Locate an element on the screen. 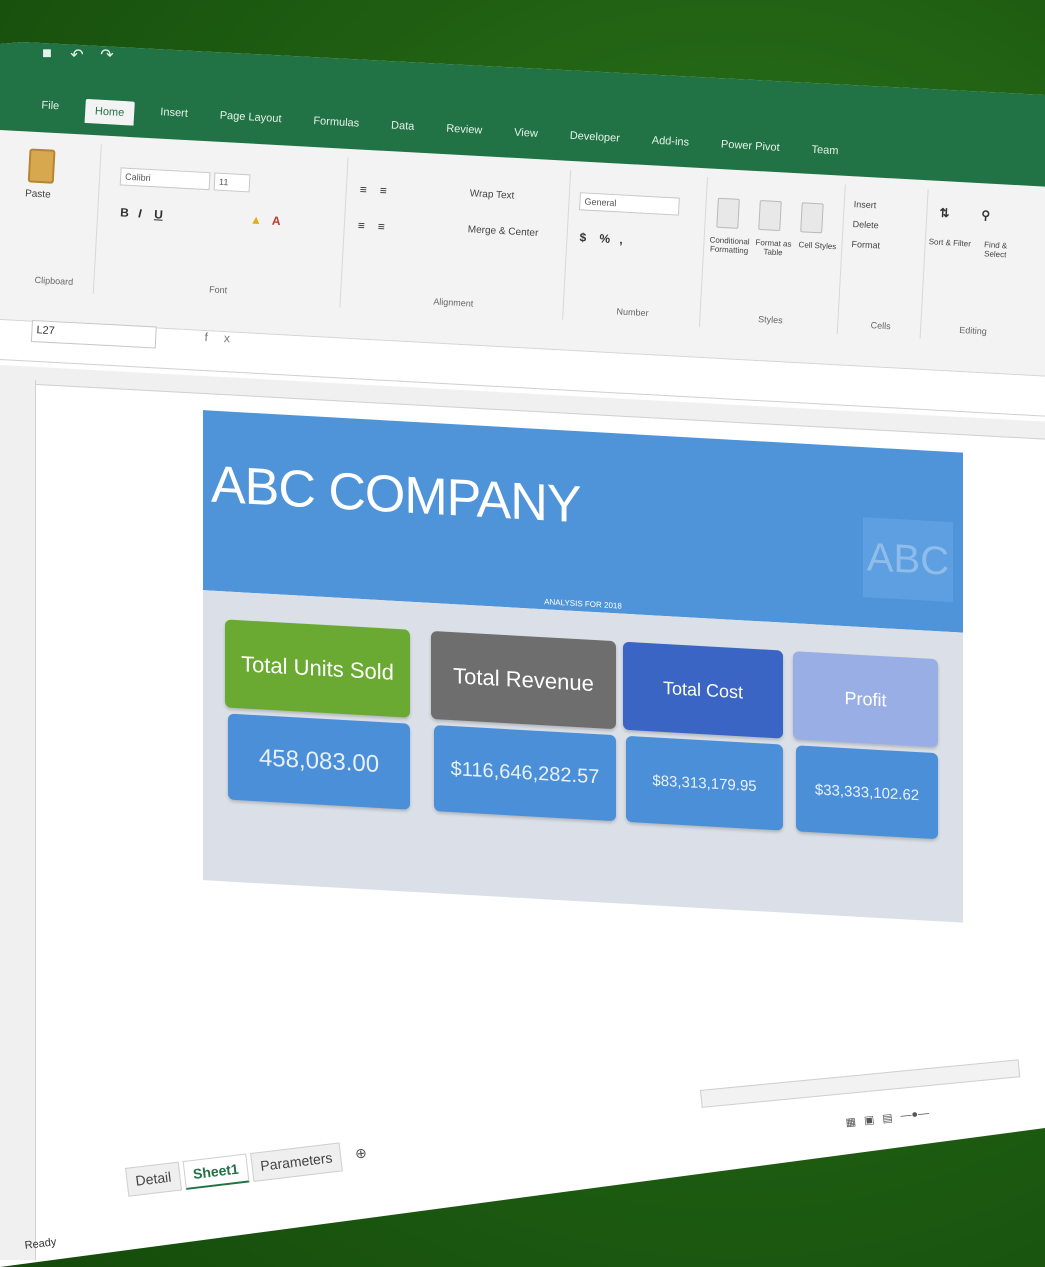  cells-group: Insert Delete Format Cells is located at coordinates (884, 261).